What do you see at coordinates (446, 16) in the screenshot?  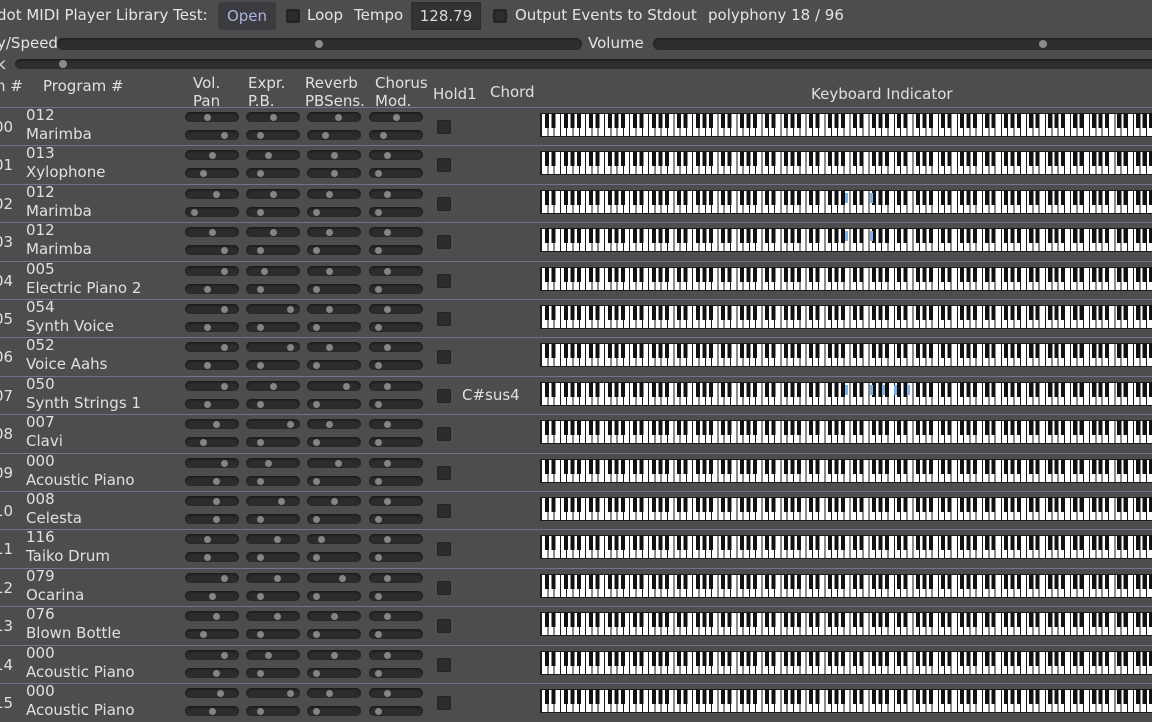 I see `tempo-field: 128.79` at bounding box center [446, 16].